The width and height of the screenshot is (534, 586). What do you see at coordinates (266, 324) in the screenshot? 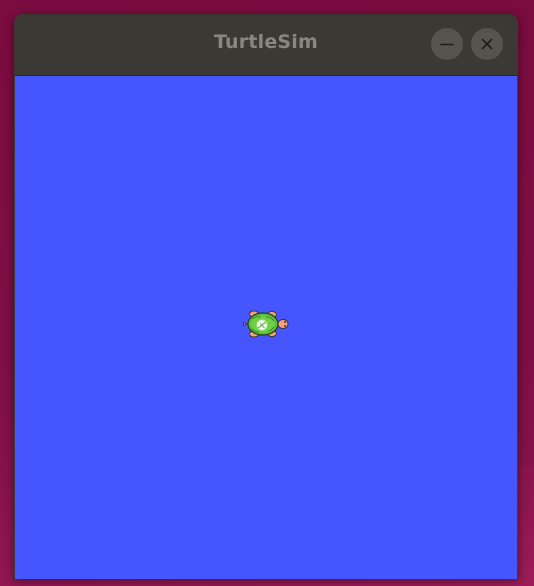
I see `turtle-icon` at bounding box center [266, 324].